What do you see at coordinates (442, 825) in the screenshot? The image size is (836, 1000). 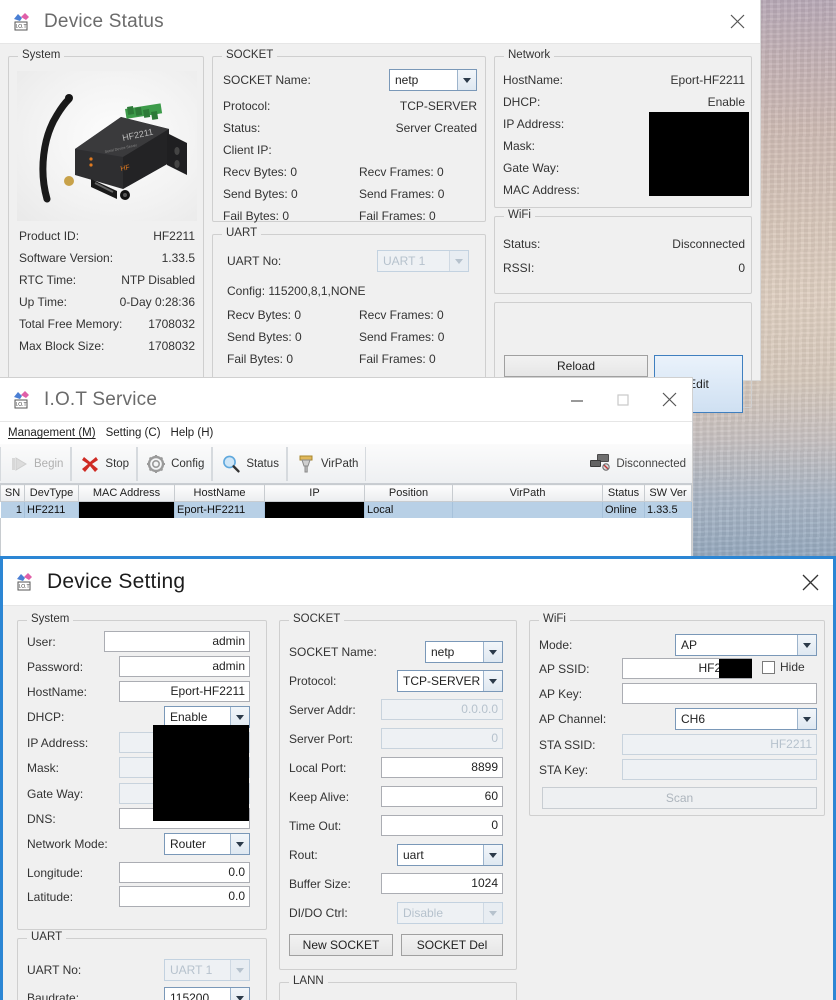 I see `time-out-input: 0` at bounding box center [442, 825].